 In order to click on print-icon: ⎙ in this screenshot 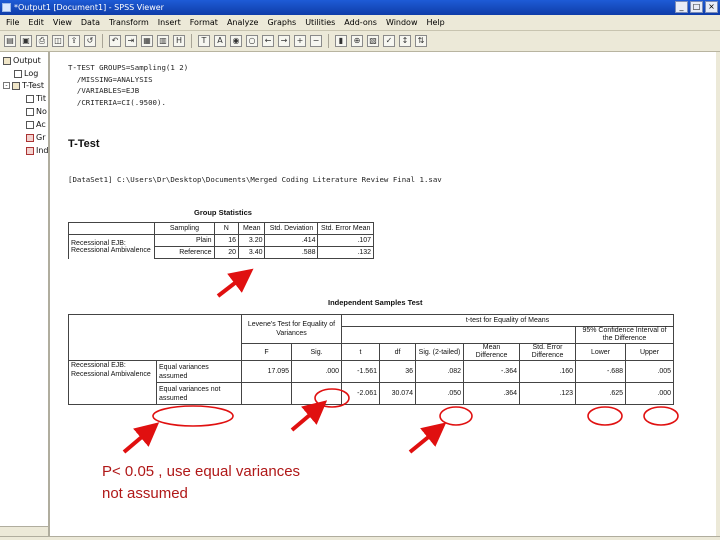, I will do `click(42, 41)`.